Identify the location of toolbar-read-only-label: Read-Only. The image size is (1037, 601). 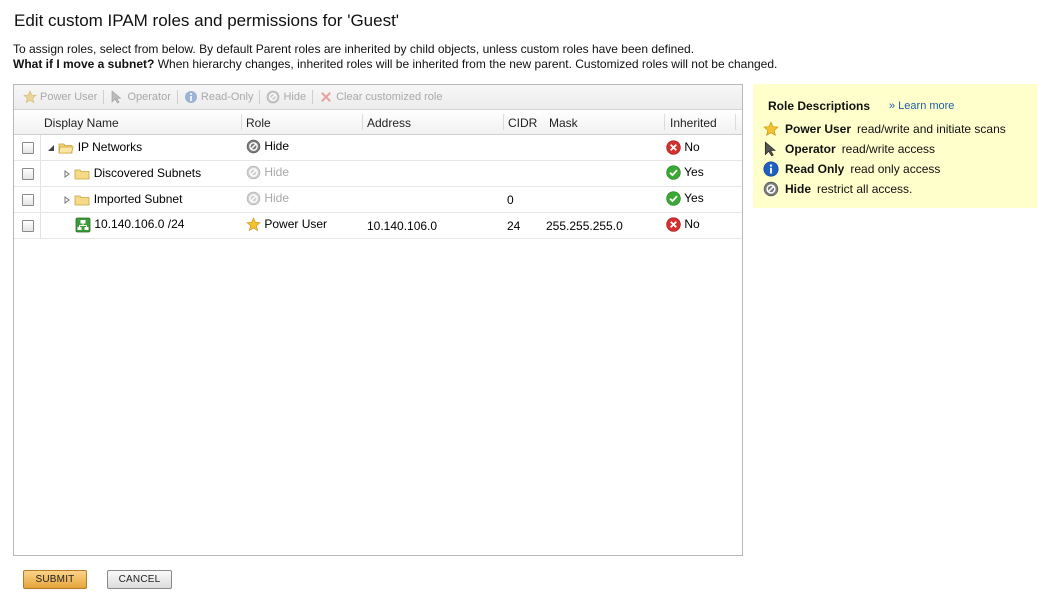
(227, 97).